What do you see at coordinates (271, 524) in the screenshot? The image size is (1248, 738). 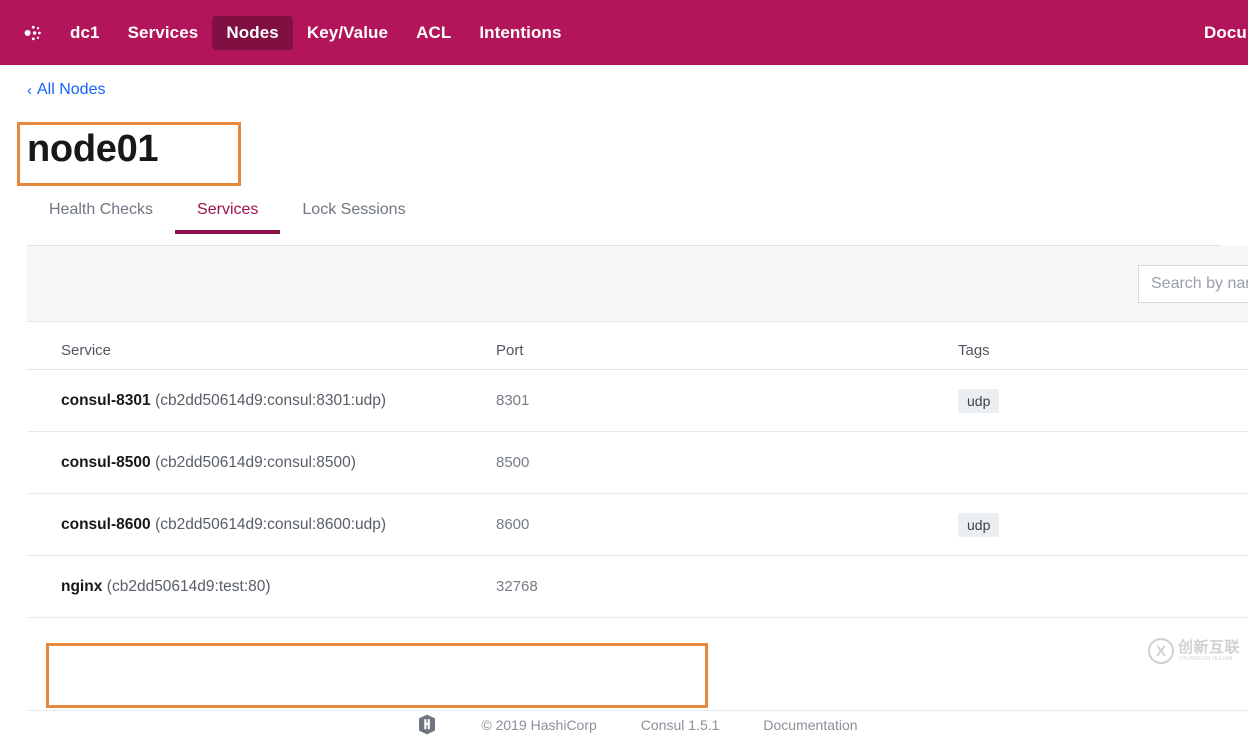 I see `service-id: (cb2dd50614d9:consul:8600:udp)` at bounding box center [271, 524].